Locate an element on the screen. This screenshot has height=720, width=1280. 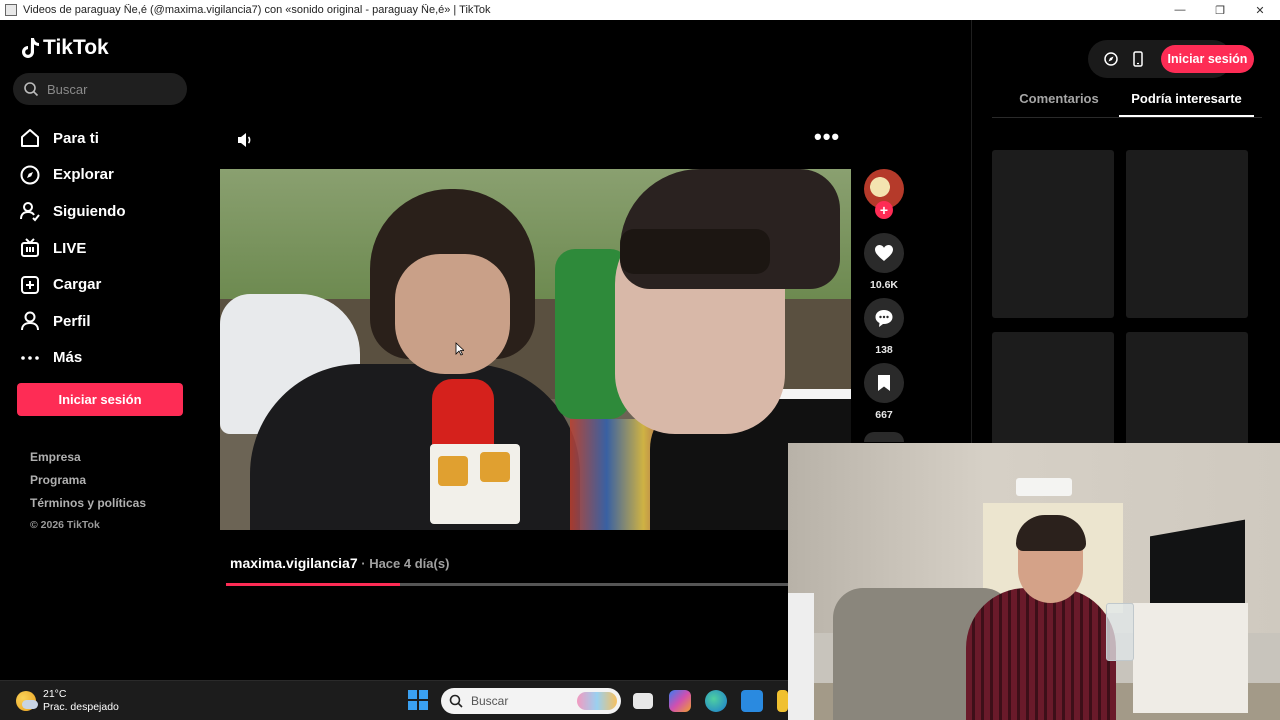
tab-podria-interesarte: Podría interesarte is located at coordinates (1186, 102).